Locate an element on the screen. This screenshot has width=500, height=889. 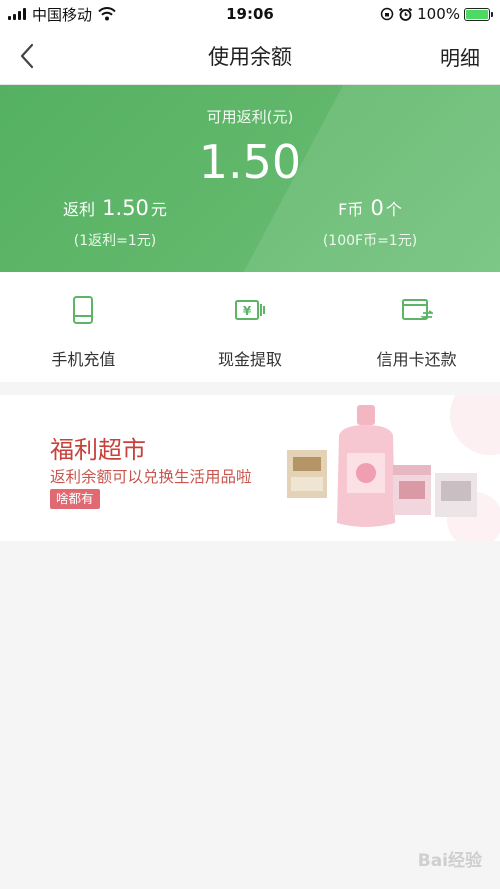
orientation-lock-icon is located at coordinates (387, 14).